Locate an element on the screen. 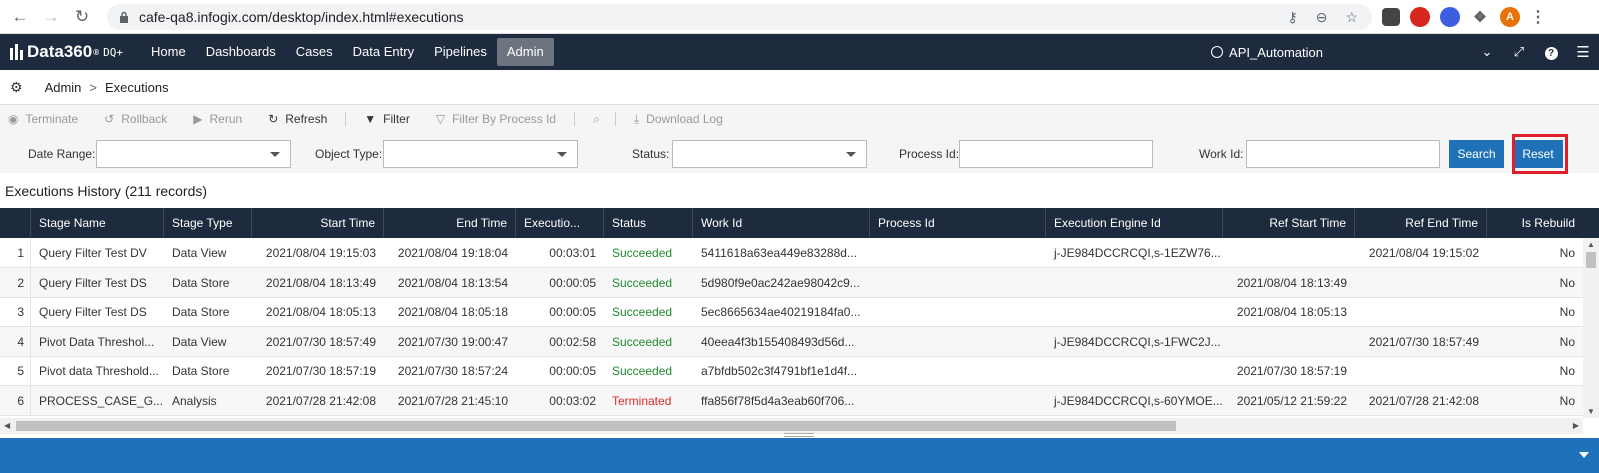 Image resolution: width=1599 pixels, height=473 pixels. rerun-label: Rerun is located at coordinates (226, 119).